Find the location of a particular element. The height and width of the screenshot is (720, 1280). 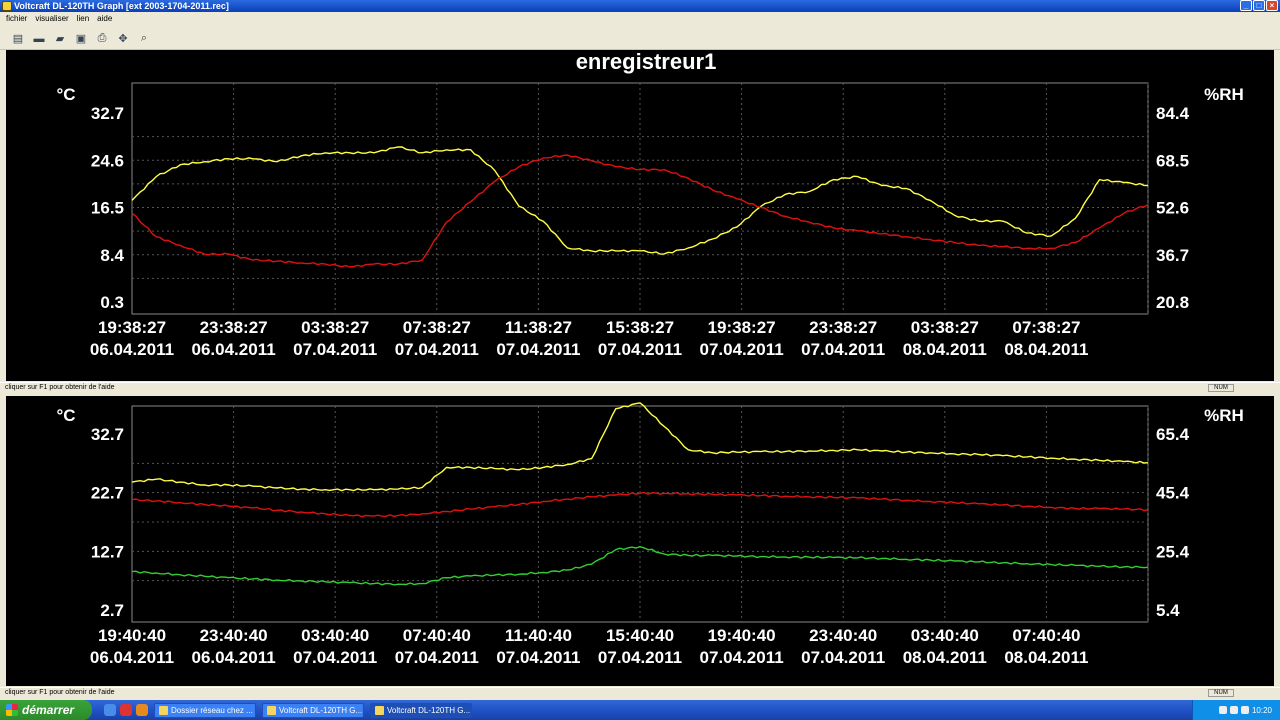

app-icon is located at coordinates (7, 6).